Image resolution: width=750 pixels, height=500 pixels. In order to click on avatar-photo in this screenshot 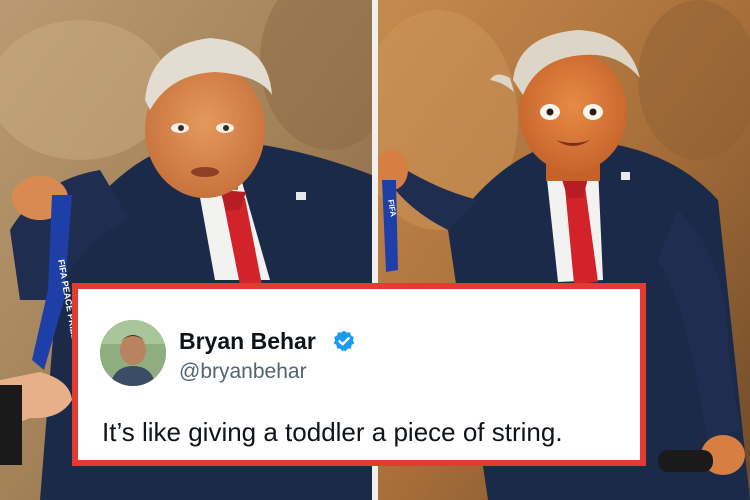, I will do `click(133, 353)`.